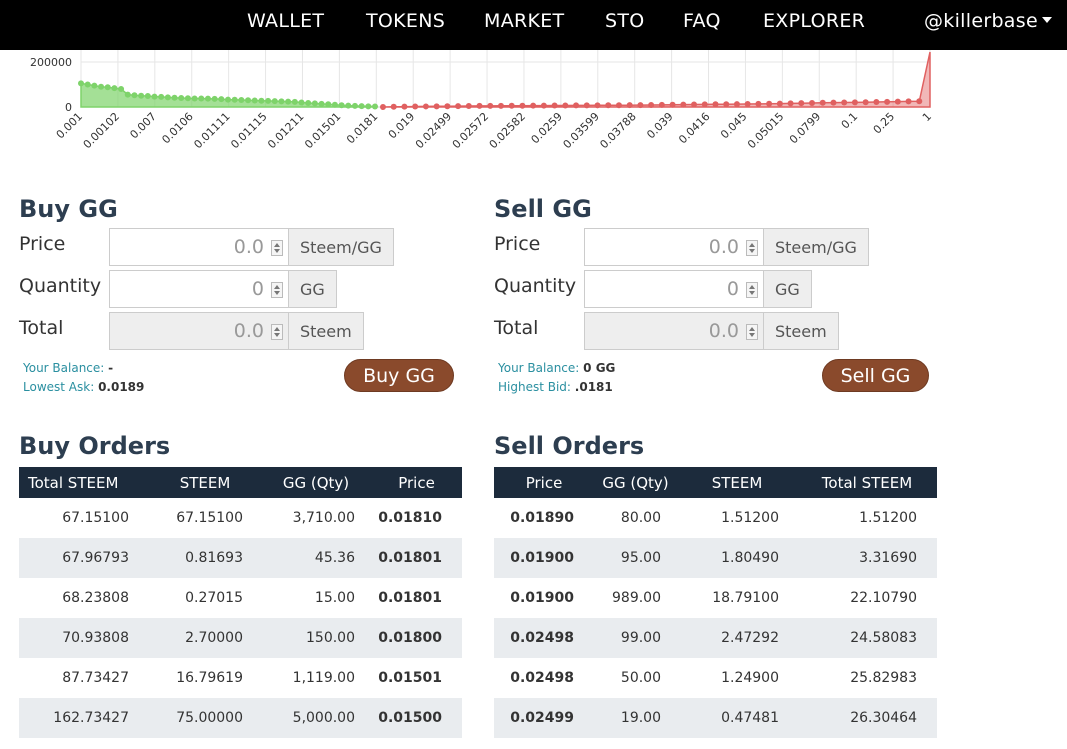  What do you see at coordinates (205, 558) in the screenshot?
I see `table-cell: 0.81693` at bounding box center [205, 558].